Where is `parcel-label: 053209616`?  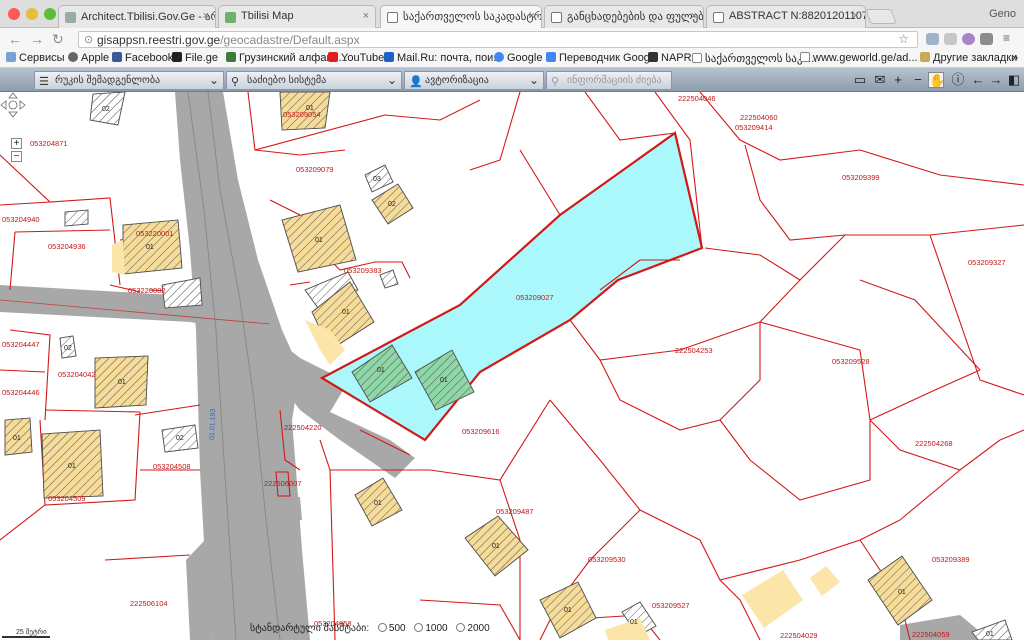 parcel-label: 053209616 is located at coordinates (481, 431).